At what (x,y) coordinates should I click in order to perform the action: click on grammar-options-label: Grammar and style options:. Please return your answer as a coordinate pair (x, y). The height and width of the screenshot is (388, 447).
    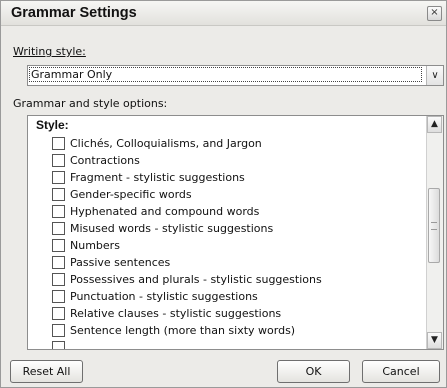
    Looking at the image, I should click on (90, 103).